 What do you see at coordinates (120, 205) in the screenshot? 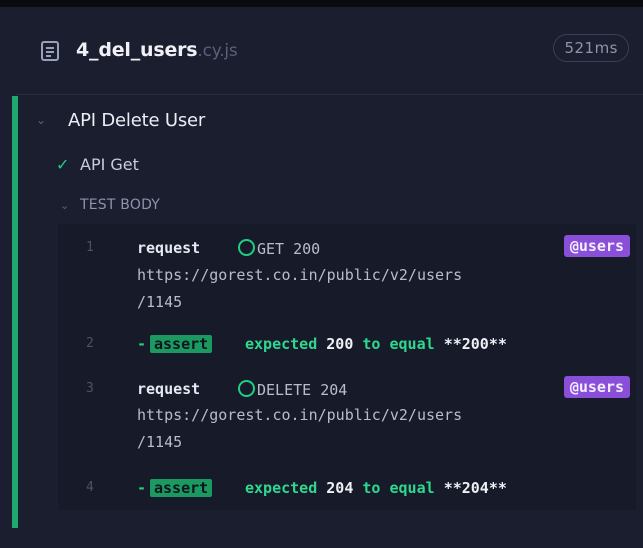
I see `test-body-label: TEST BODY` at bounding box center [120, 205].